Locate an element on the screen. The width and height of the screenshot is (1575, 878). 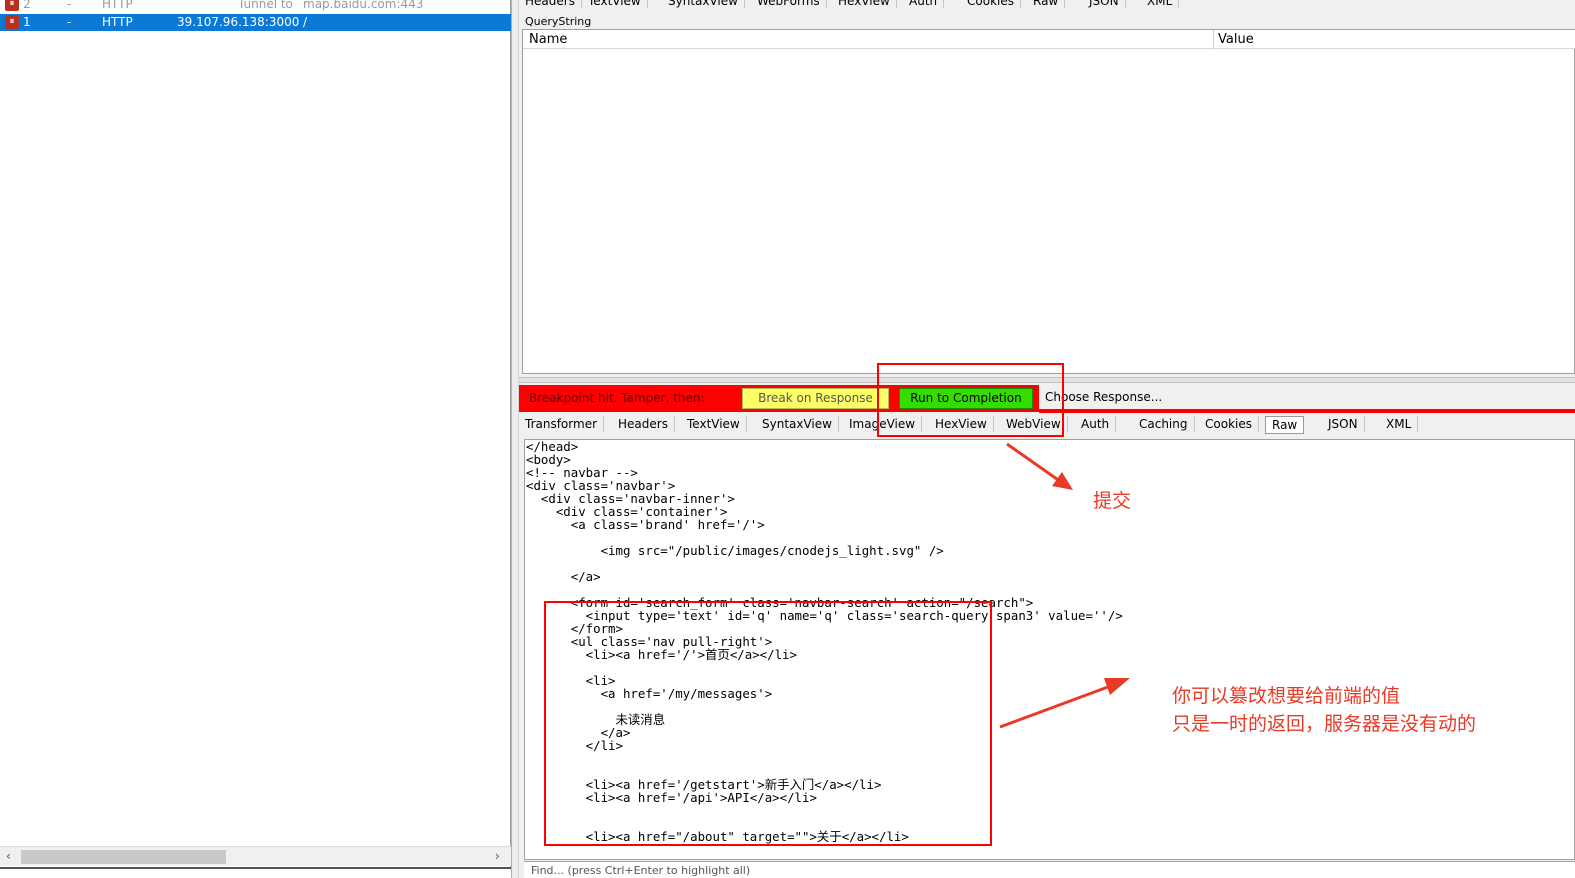
annotation-note-line2: 只是一时的返回，服务器是没有动的 is located at coordinates (1324, 724).